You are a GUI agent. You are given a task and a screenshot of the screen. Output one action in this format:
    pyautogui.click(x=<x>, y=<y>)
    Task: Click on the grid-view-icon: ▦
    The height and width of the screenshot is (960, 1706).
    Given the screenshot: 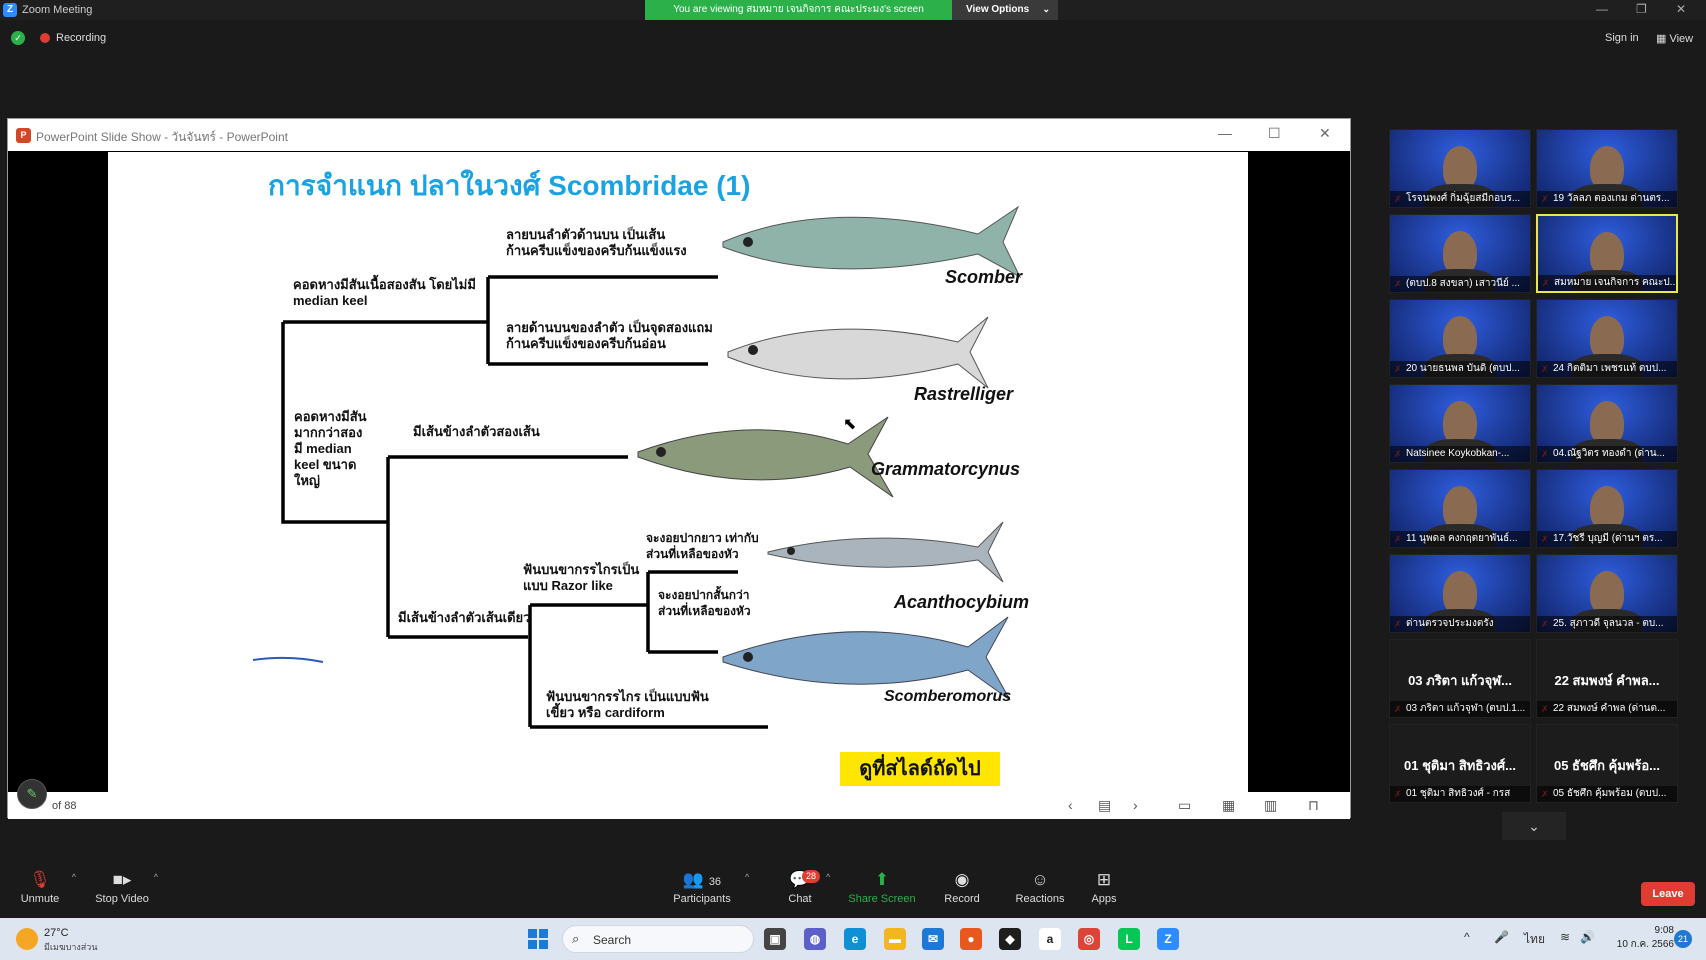 What is the action you would take?
    pyautogui.click(x=1228, y=805)
    